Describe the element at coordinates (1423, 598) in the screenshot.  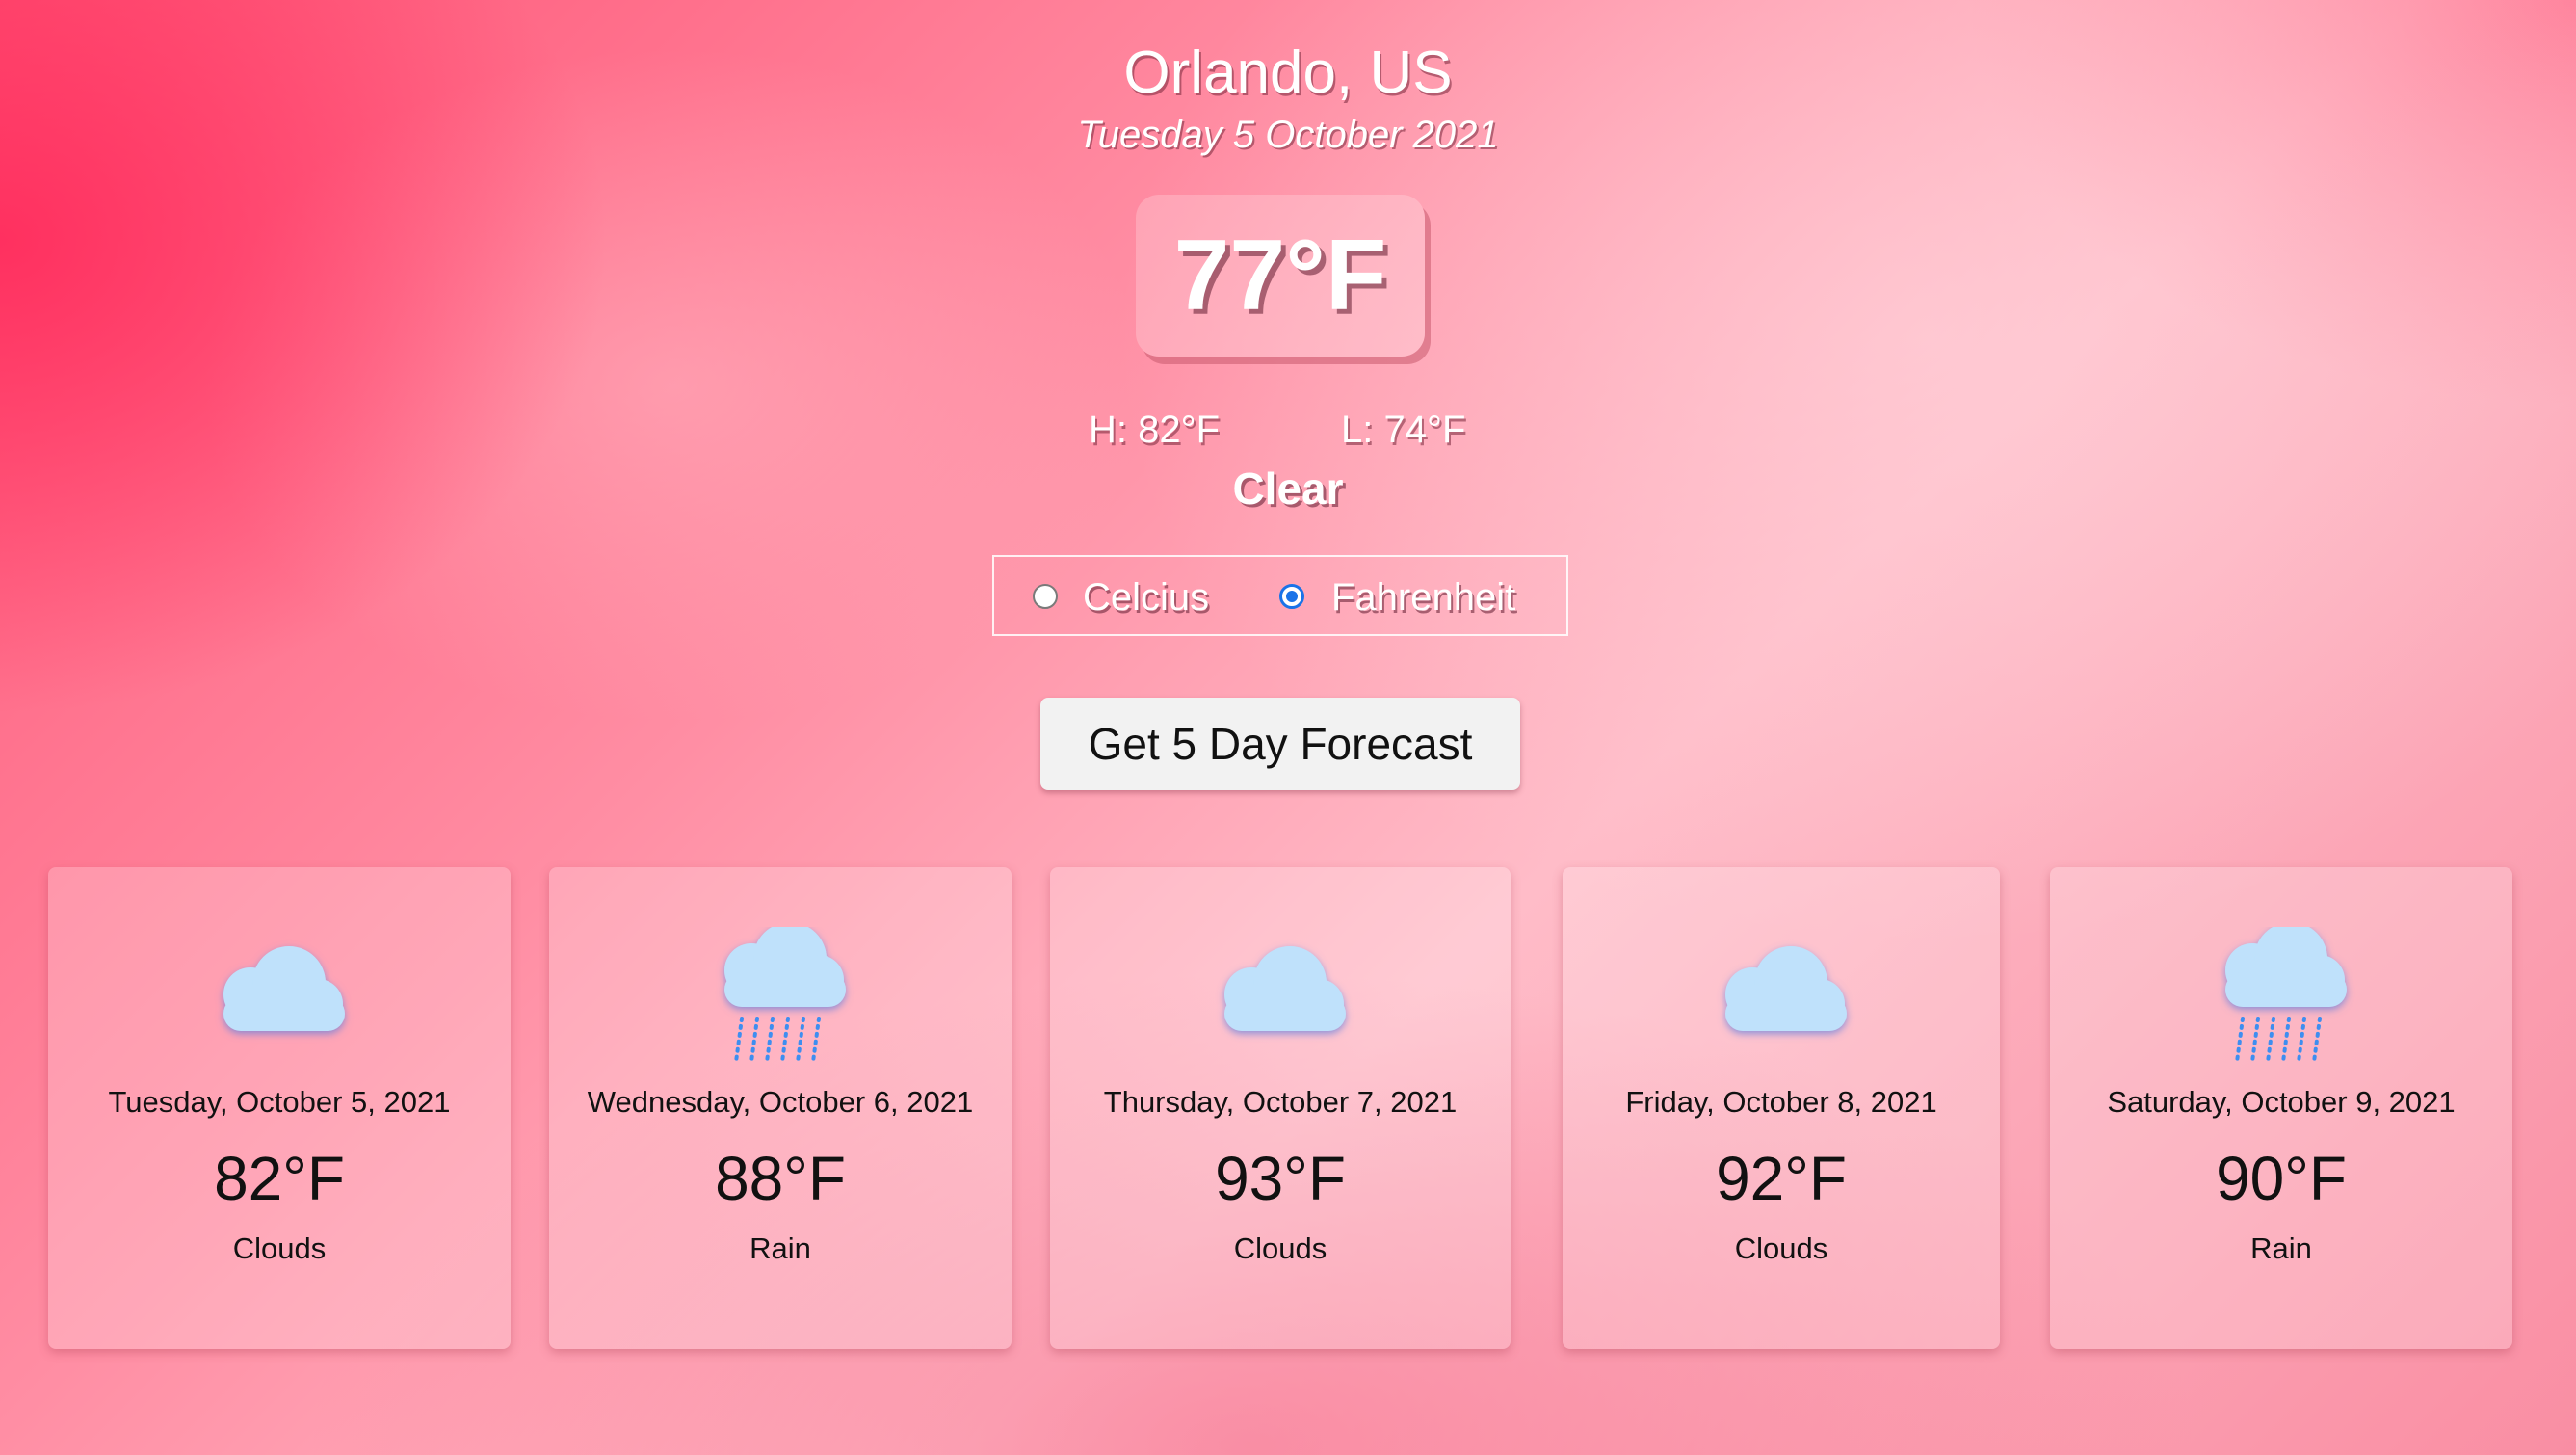
I see `fahrenheit-label: Fahrenheit` at that location.